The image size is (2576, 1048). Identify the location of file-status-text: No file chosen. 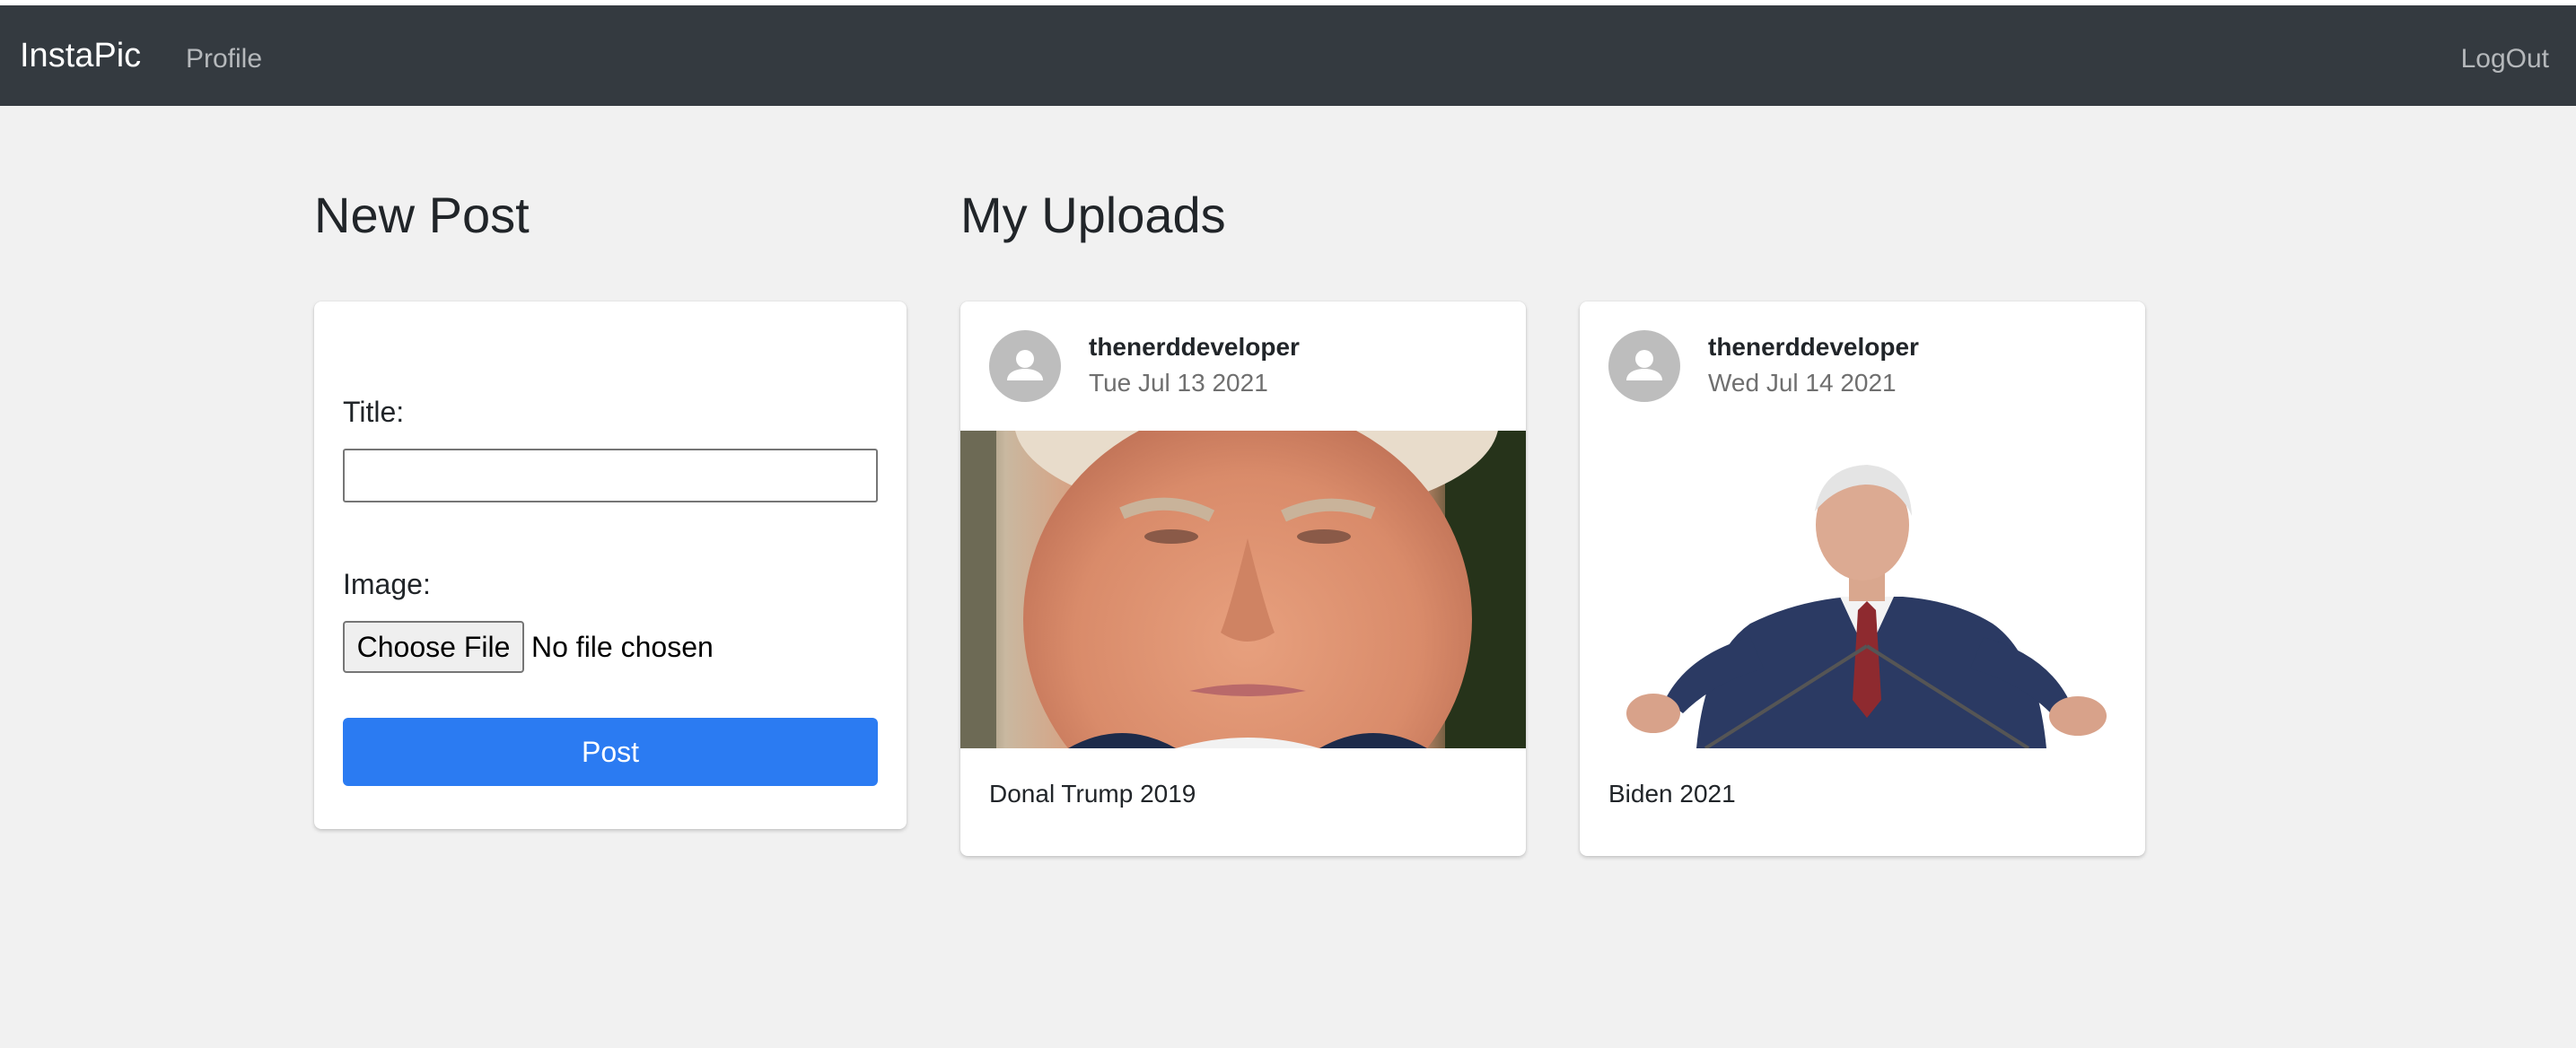
(622, 647).